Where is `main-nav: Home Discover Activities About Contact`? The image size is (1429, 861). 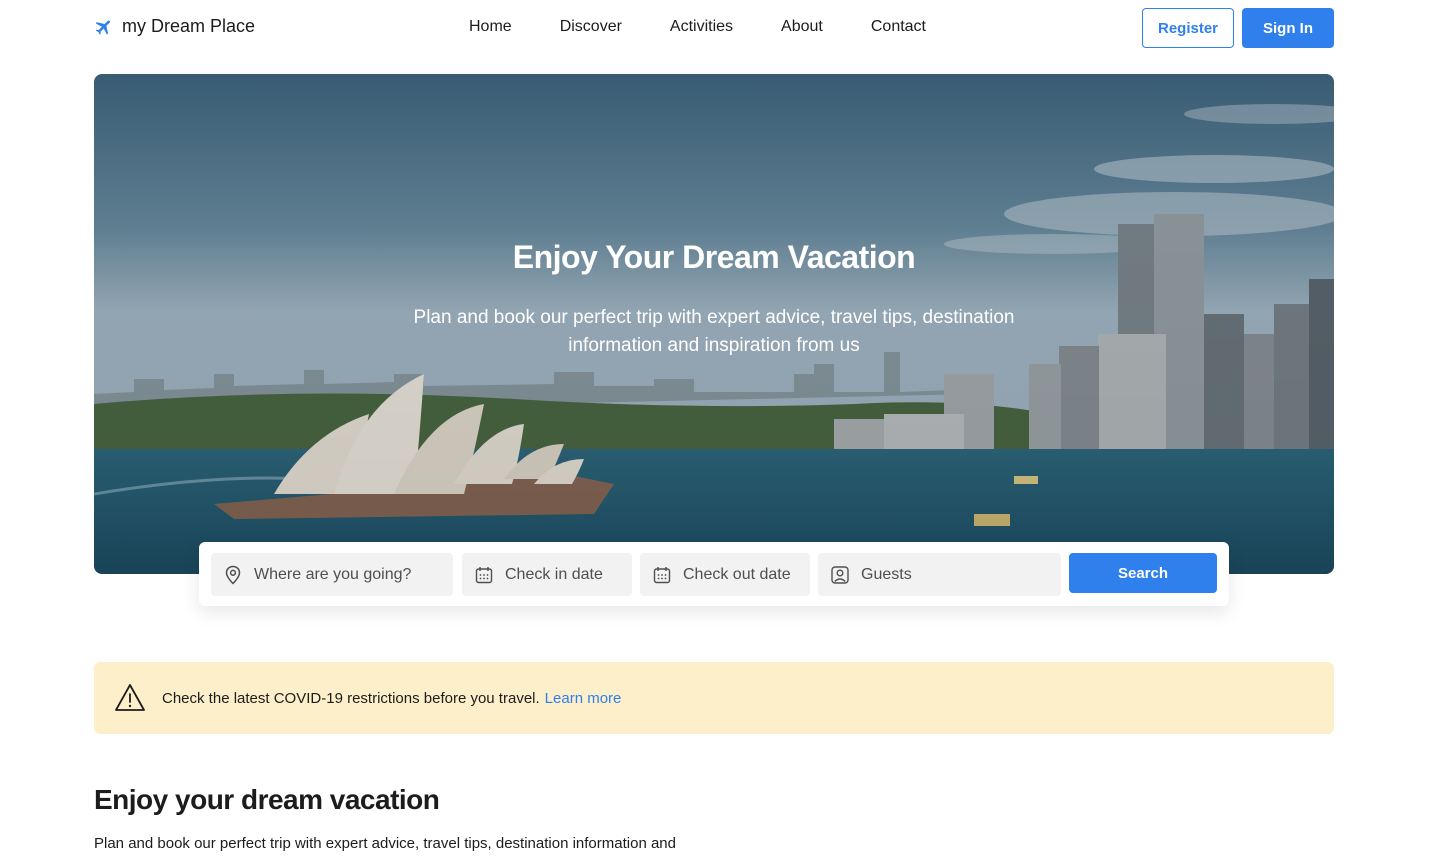 main-nav: Home Discover Activities About Contact is located at coordinates (697, 27).